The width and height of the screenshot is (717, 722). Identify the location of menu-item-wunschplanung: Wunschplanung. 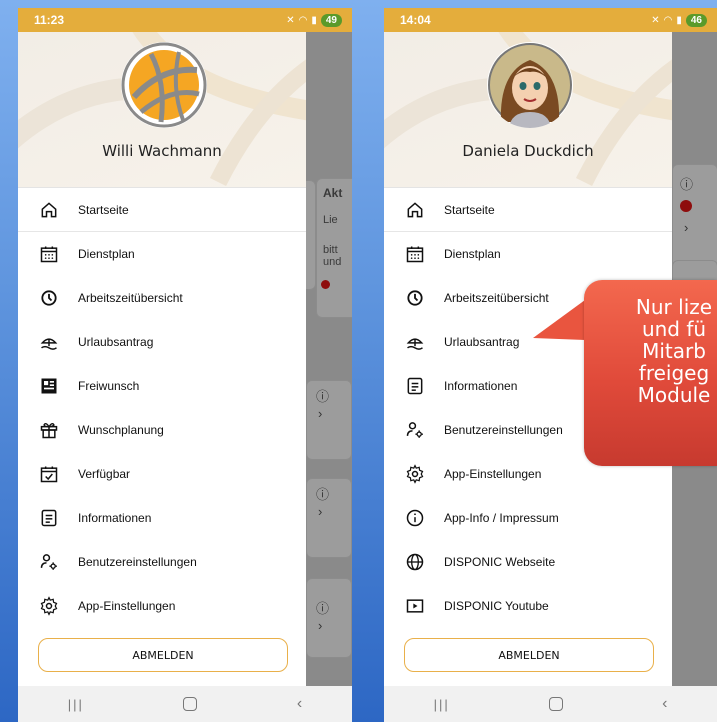
(162, 430).